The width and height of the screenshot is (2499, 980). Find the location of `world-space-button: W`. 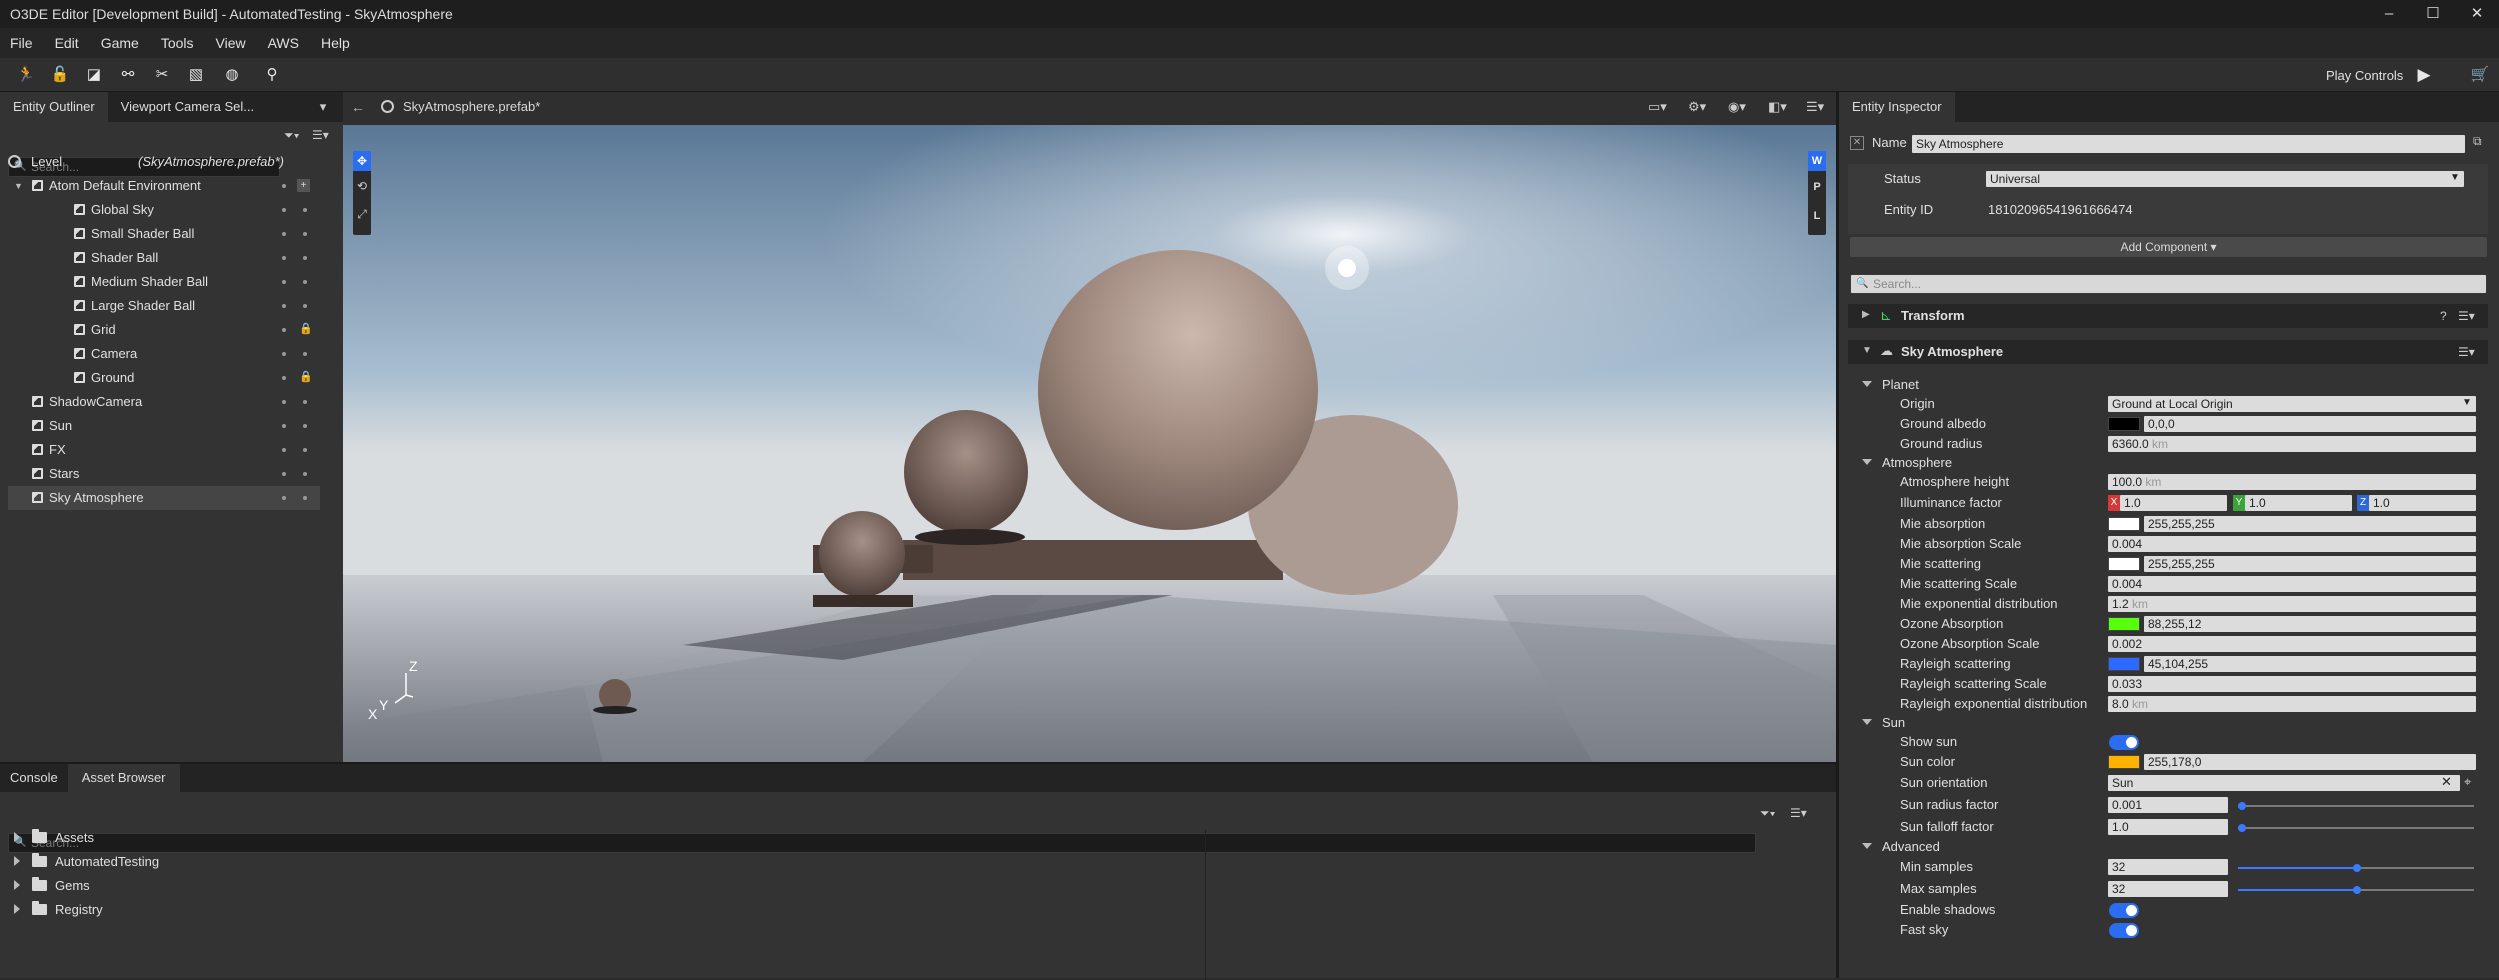

world-space-button: W is located at coordinates (1817, 161).